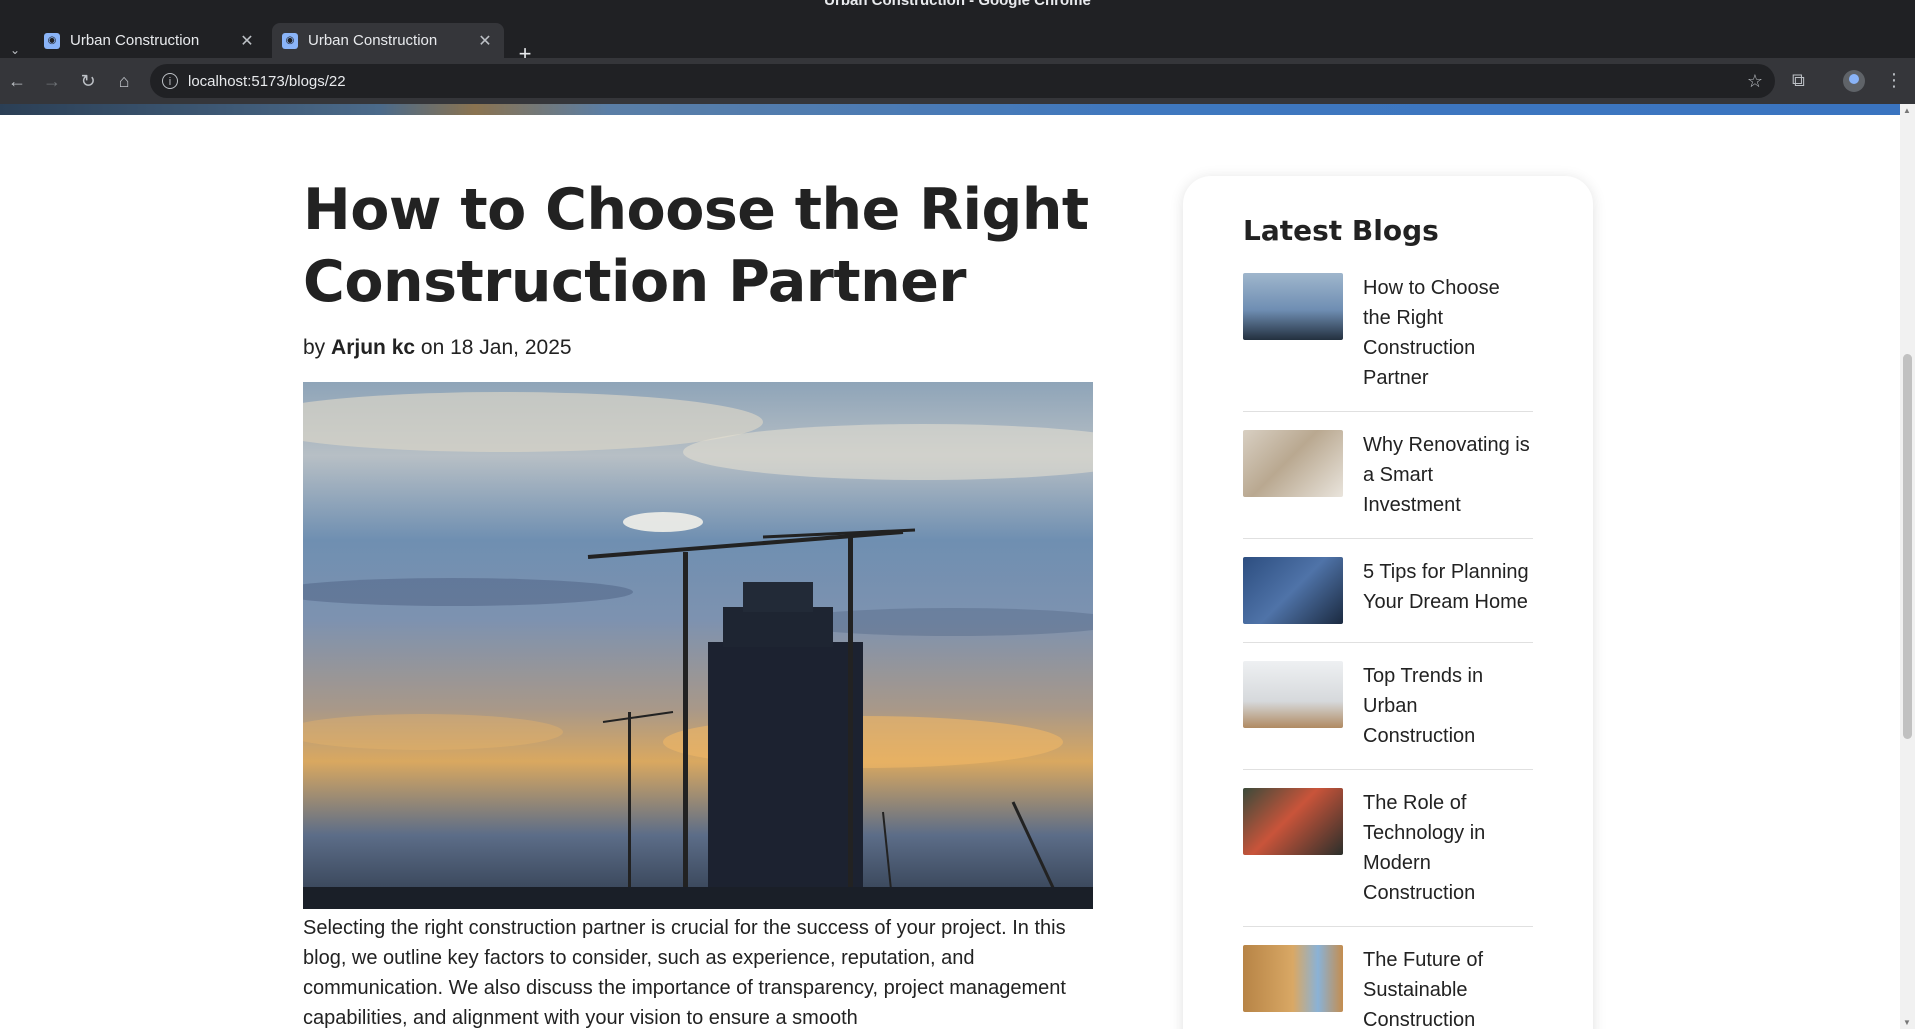 This screenshot has width=1915, height=1029. I want to click on reload-icon: ↻, so click(88, 81).